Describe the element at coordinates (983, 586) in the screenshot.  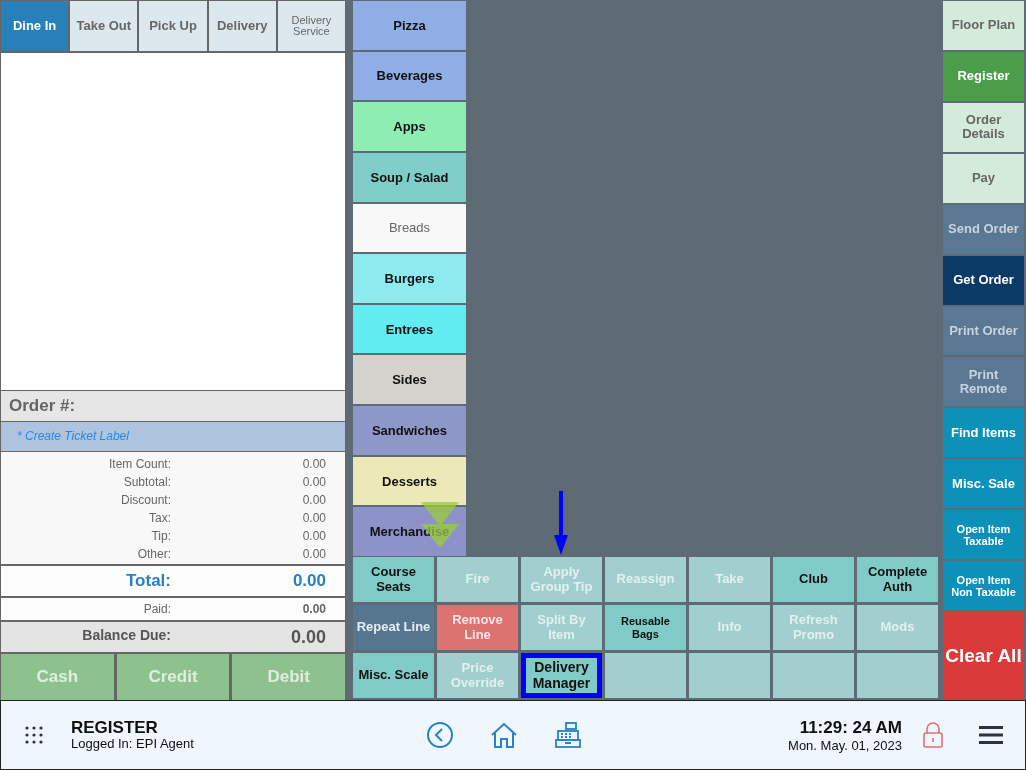
I see `side-button: Open Item Non Taxable` at that location.